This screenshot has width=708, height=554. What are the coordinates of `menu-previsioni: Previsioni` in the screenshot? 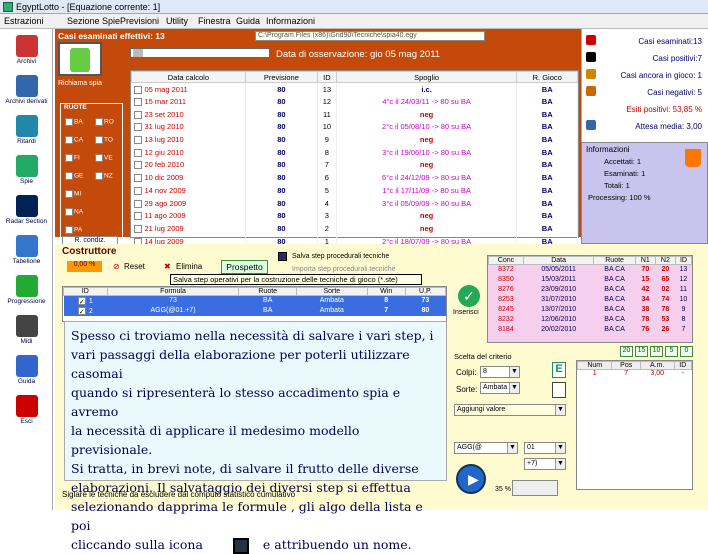 It's located at (139, 21).